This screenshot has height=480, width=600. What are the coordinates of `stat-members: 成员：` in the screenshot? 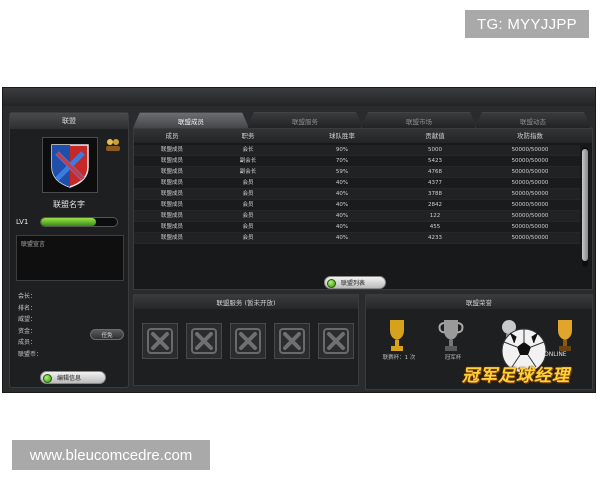 It's located at (27, 342).